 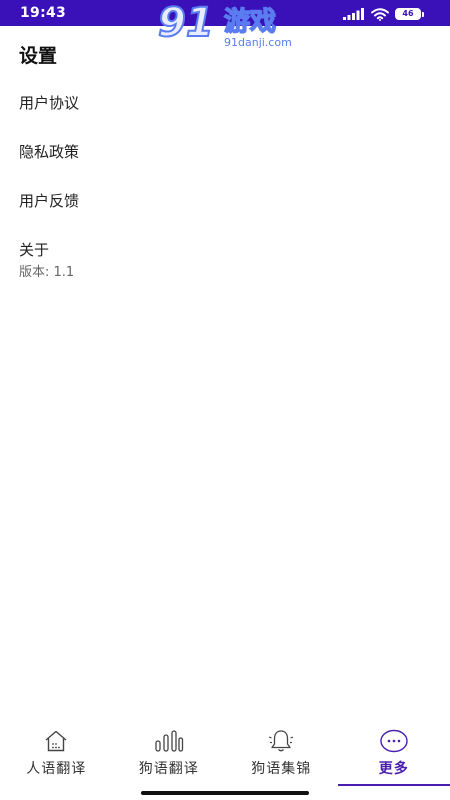 I want to click on watermark-site: 91danji.com, so click(x=258, y=42).